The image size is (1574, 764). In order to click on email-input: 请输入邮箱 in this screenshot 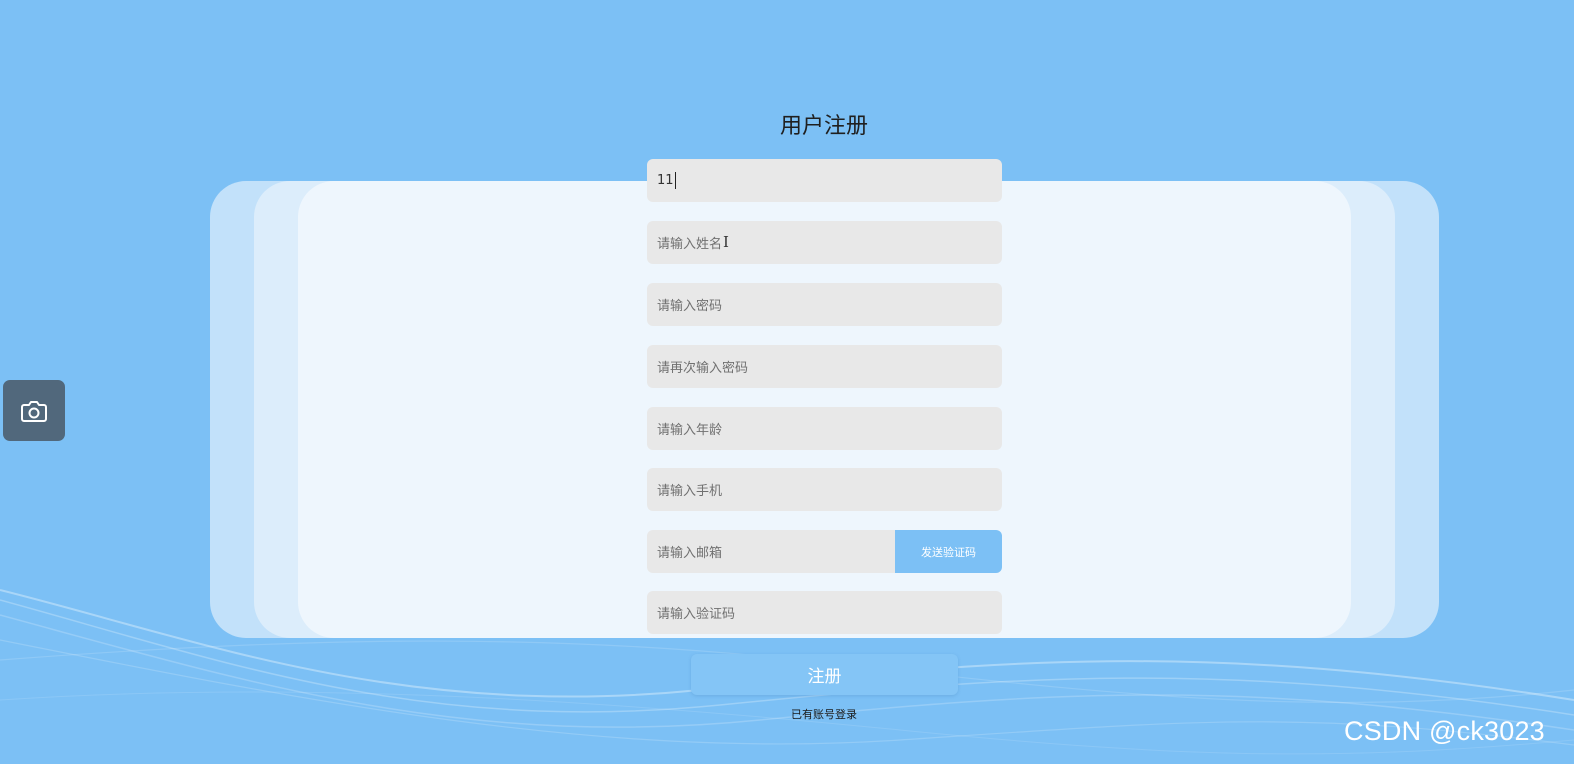, I will do `click(771, 551)`.